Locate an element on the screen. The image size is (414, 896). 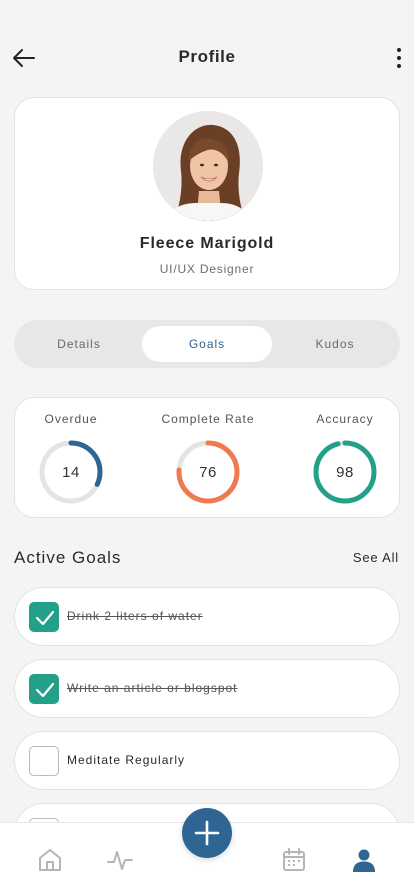
calendar-icon is located at coordinates (294, 859).